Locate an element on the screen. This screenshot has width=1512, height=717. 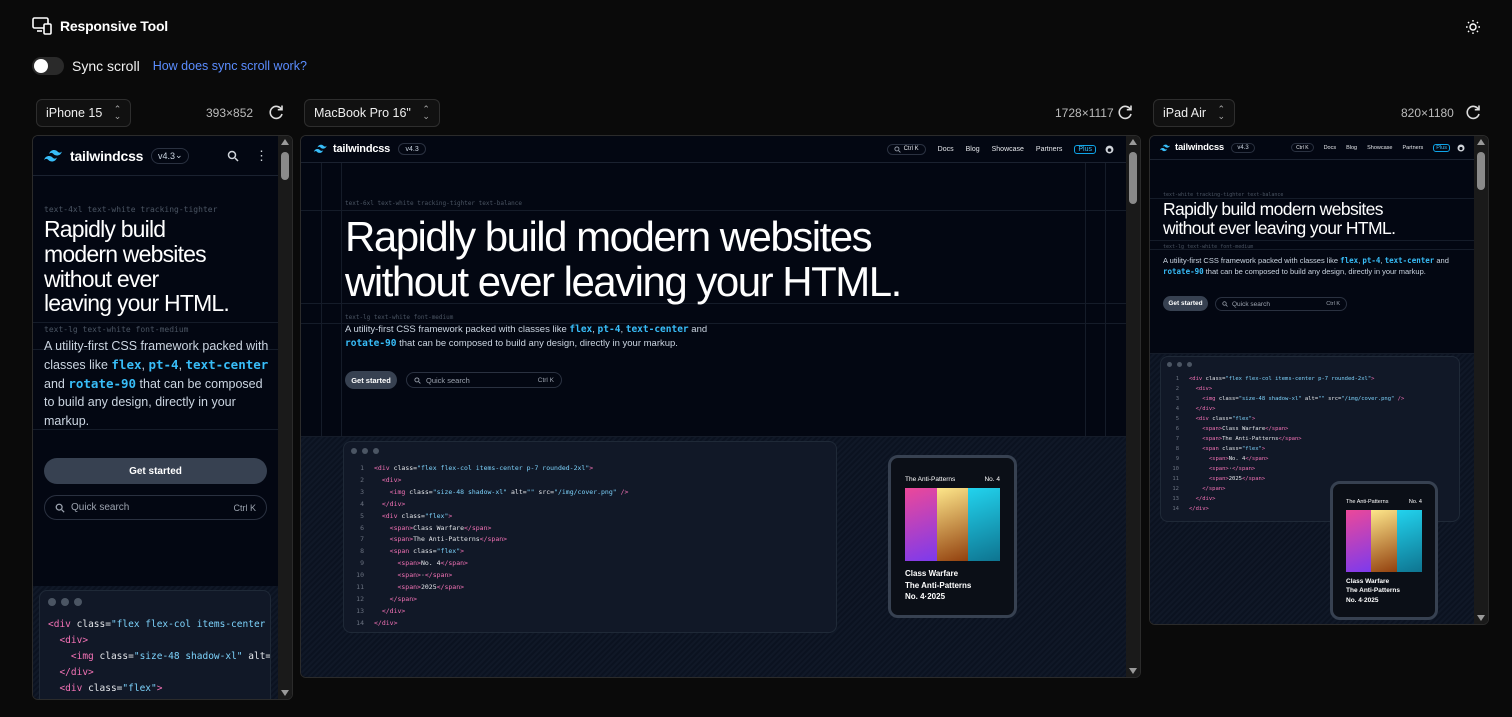
version-badge: v4.3 ⌄ is located at coordinates (170, 155).